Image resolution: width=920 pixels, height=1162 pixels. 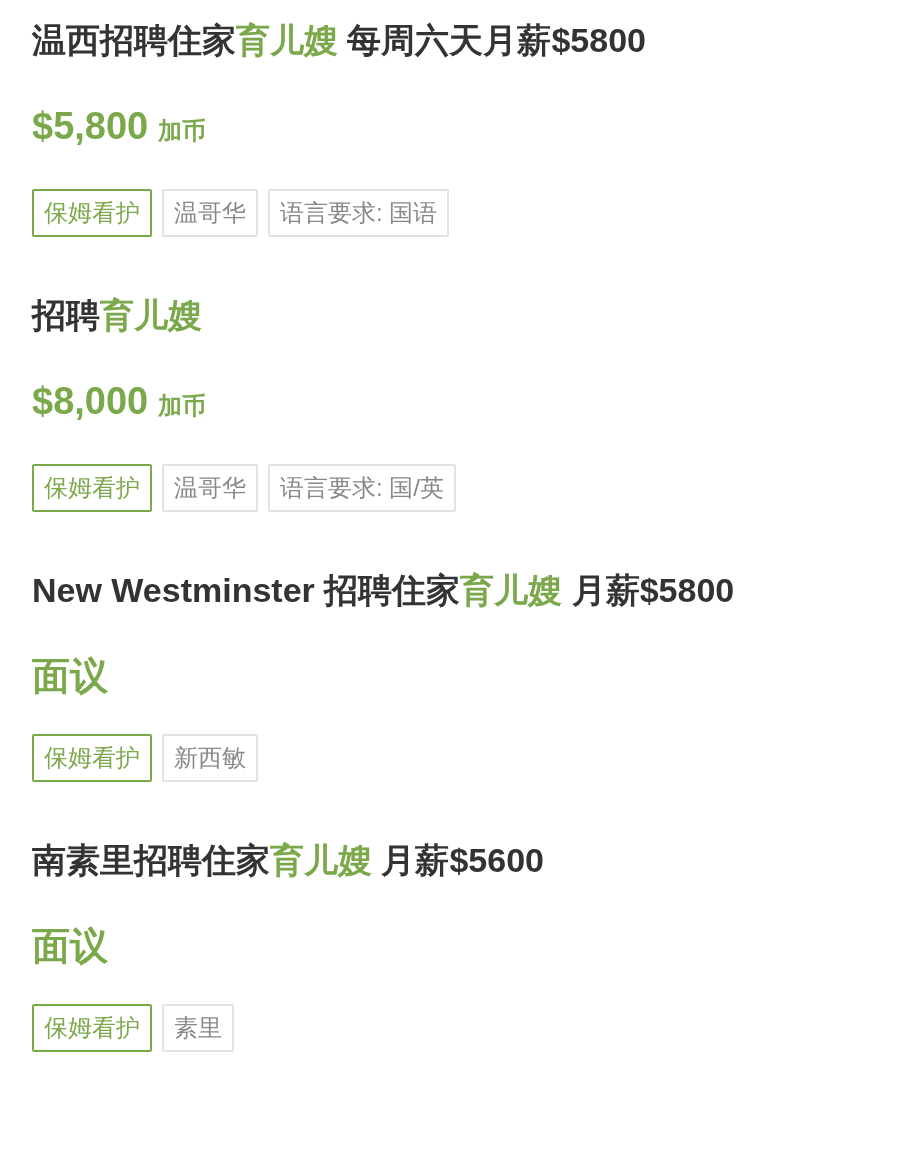 I want to click on info-tag: 语言要求: 国/英, so click(x=362, y=488).